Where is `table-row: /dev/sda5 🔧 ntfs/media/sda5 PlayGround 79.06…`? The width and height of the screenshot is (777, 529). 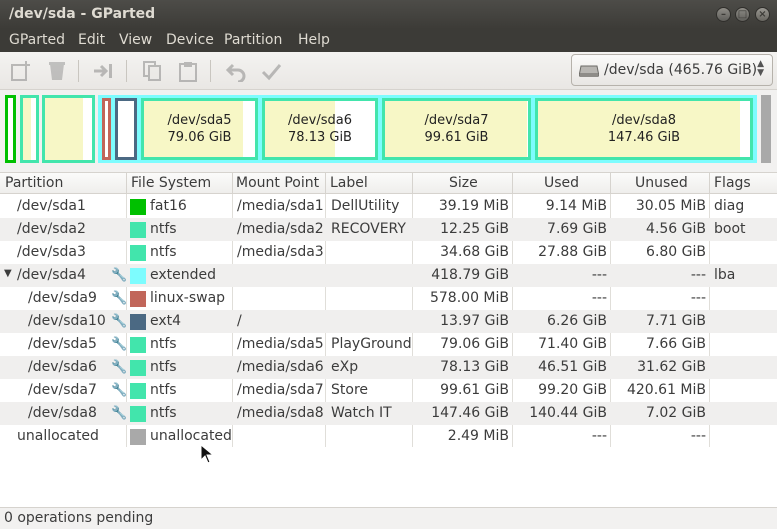
table-row: /dev/sda5 🔧 ntfs/media/sda5 PlayGround 79.06… is located at coordinates (388, 344).